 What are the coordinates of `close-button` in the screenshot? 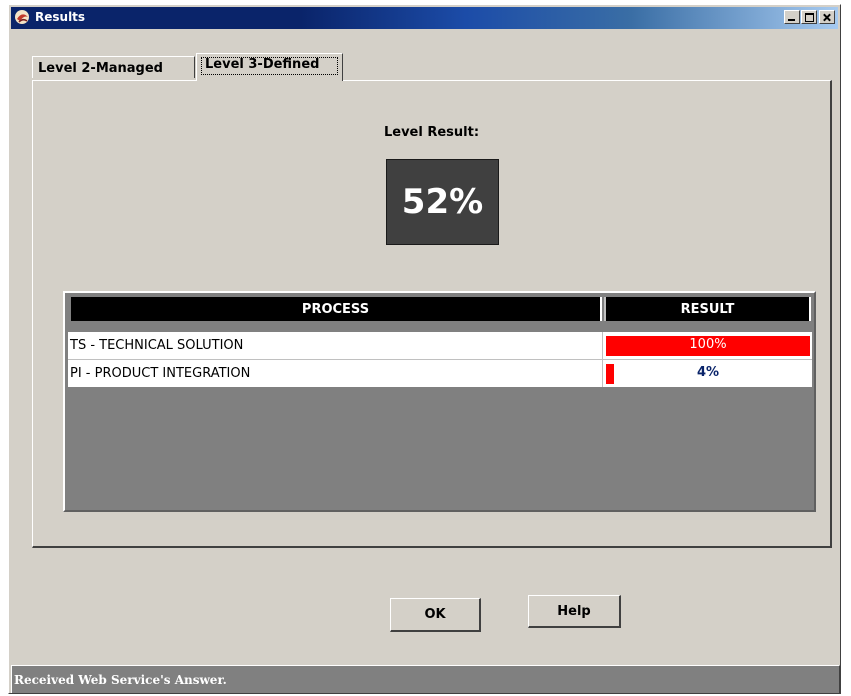 It's located at (827, 17).